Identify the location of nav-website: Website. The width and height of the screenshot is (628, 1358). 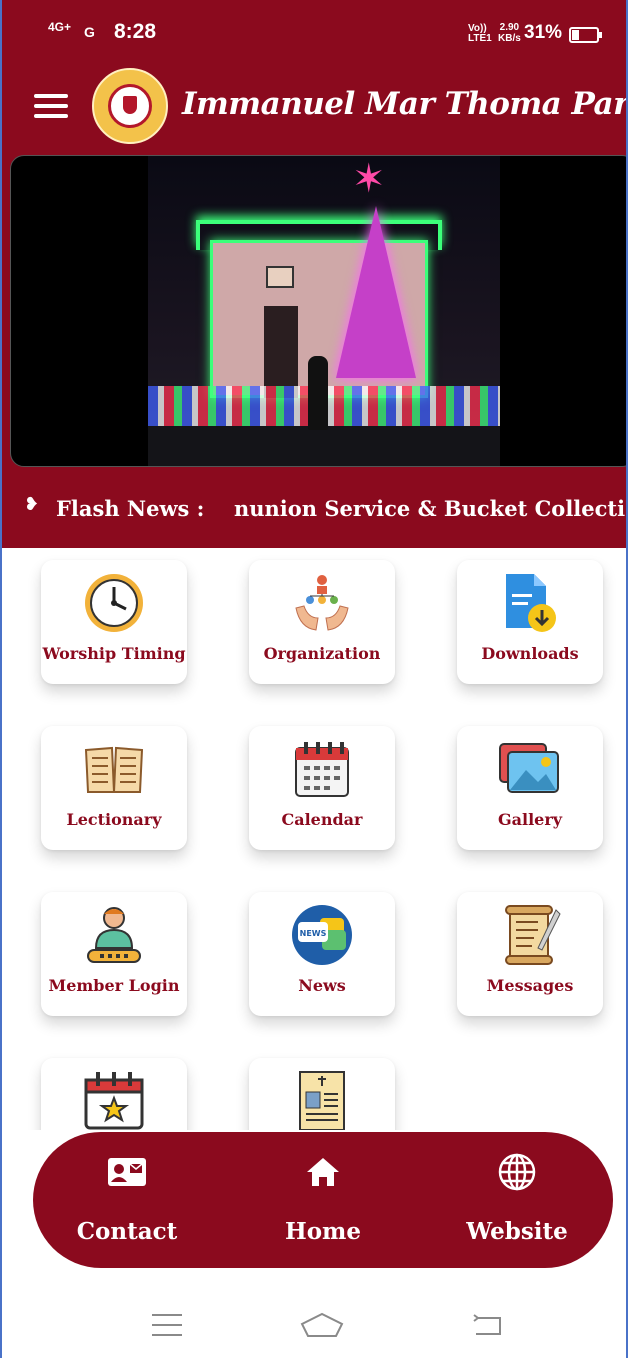
(517, 1200).